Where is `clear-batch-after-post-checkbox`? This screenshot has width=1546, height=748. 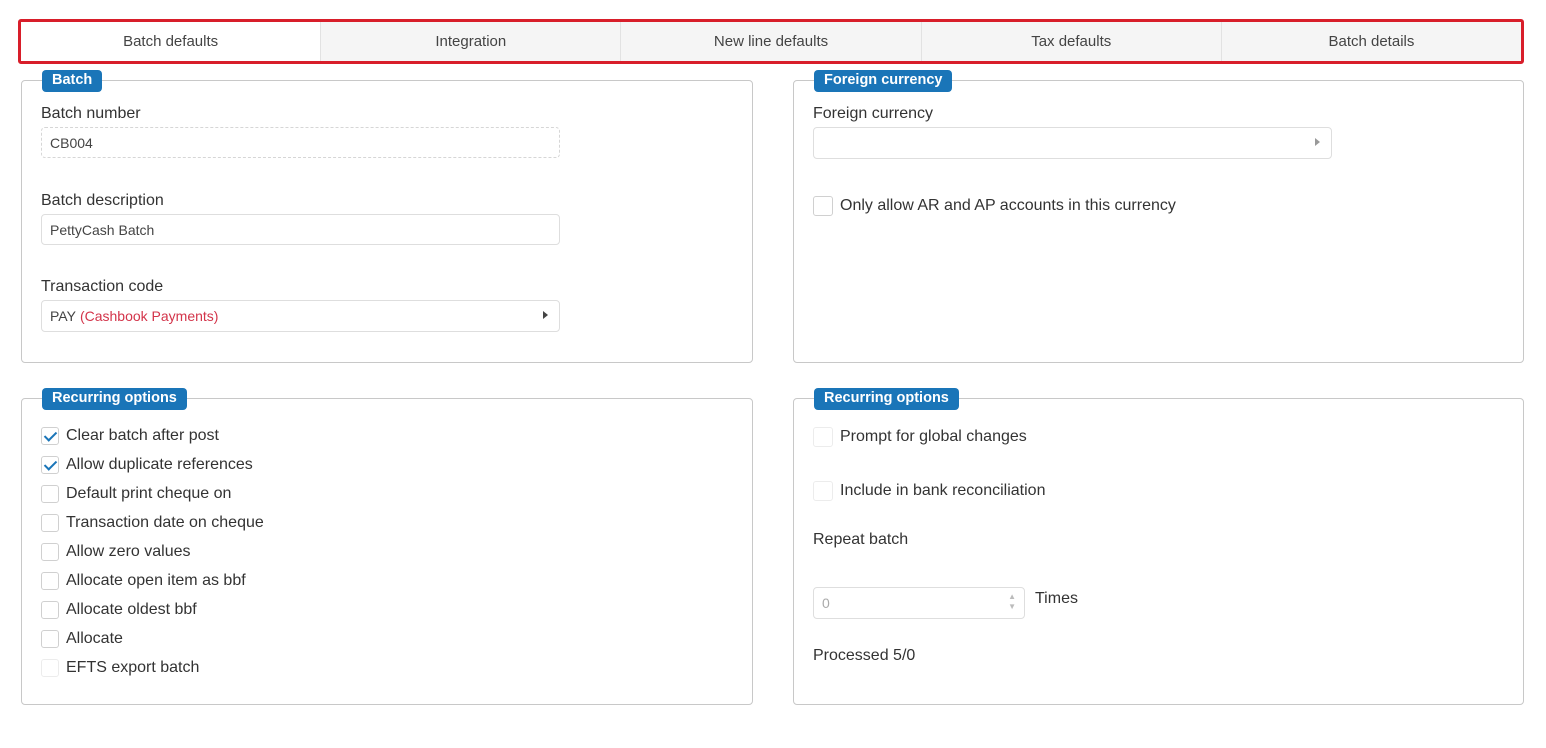 clear-batch-after-post-checkbox is located at coordinates (50, 436).